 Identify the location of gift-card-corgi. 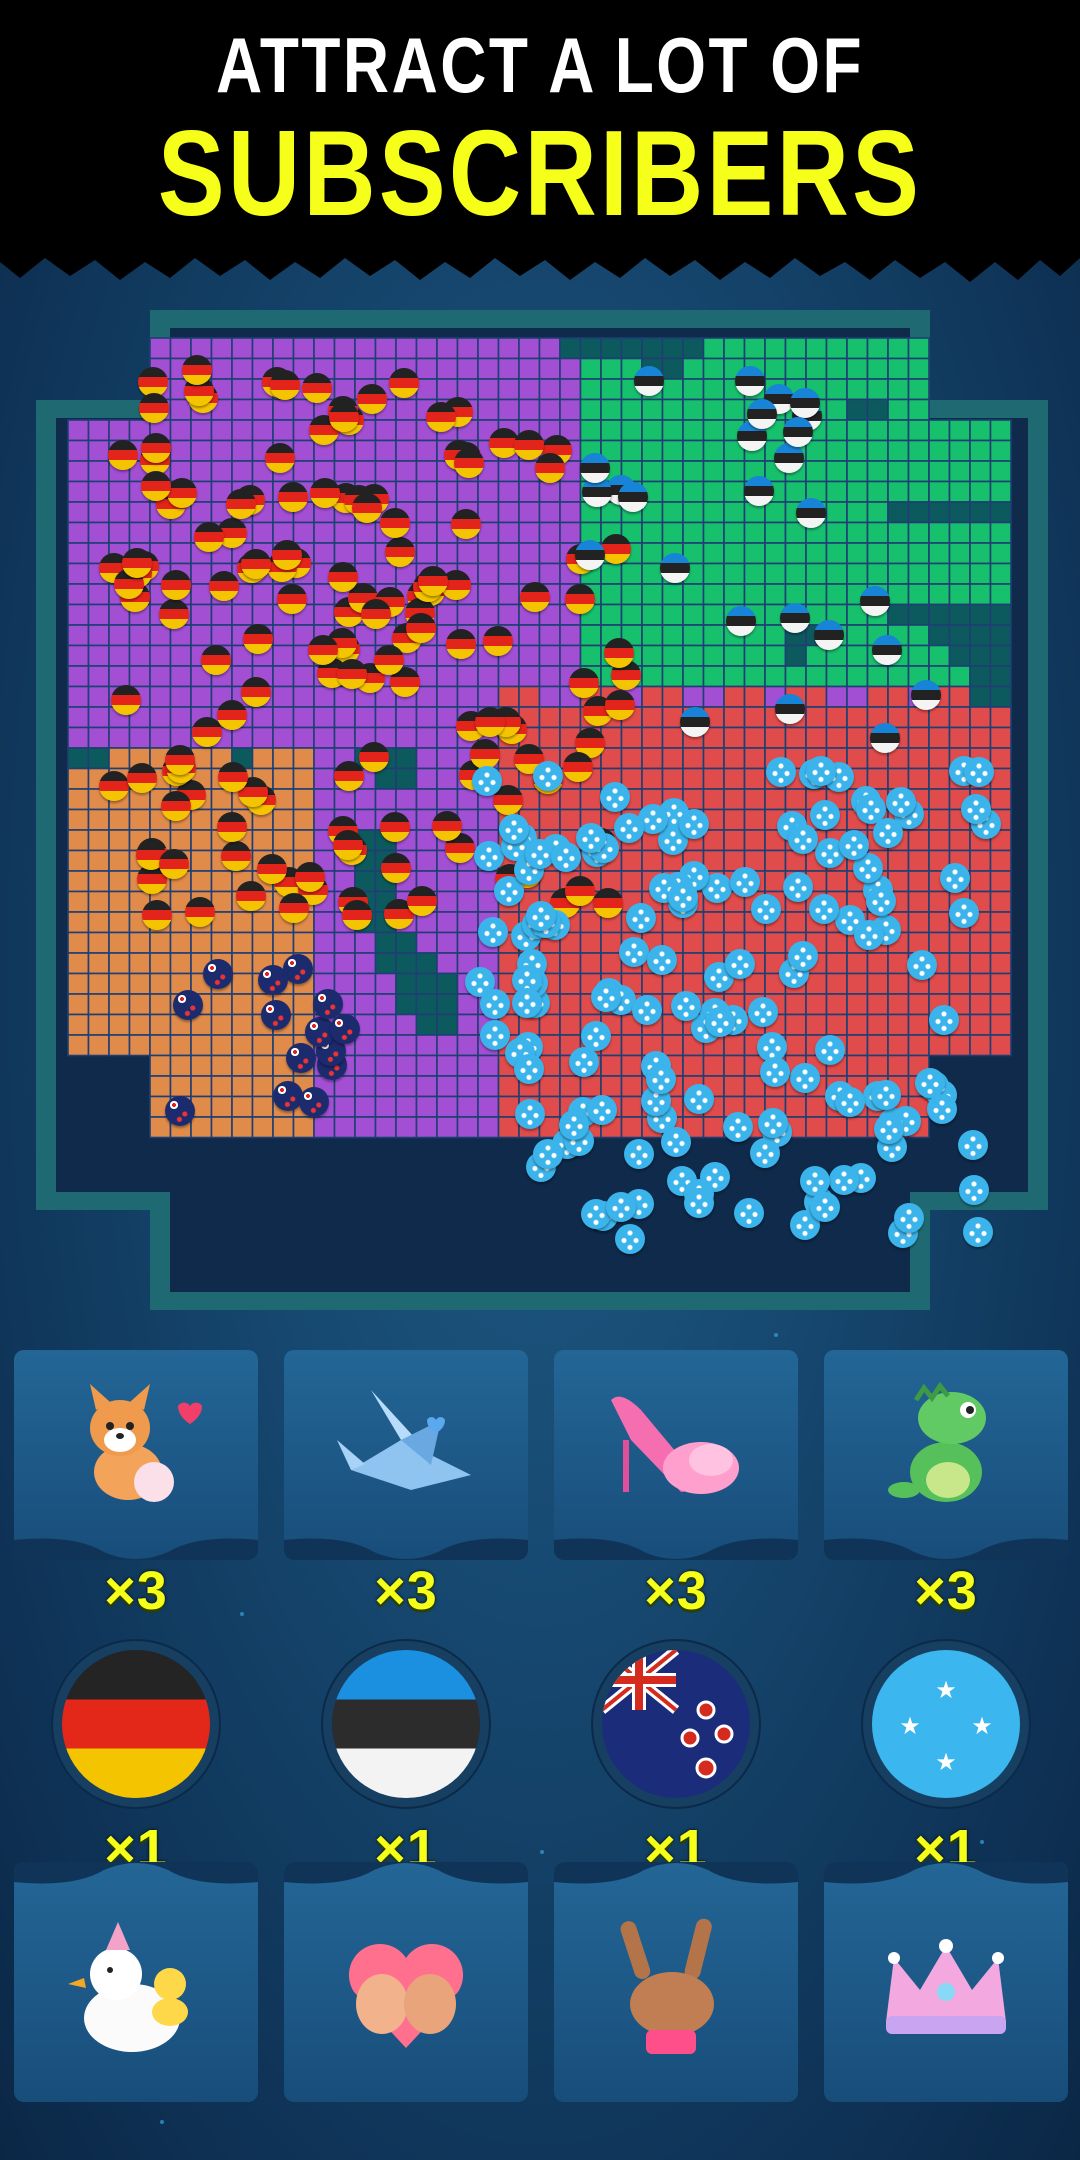
(136, 1455).